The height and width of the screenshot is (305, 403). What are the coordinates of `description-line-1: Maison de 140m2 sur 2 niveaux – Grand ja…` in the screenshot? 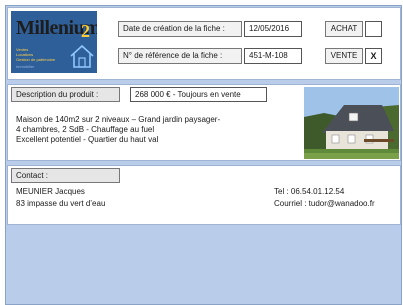 It's located at (118, 119).